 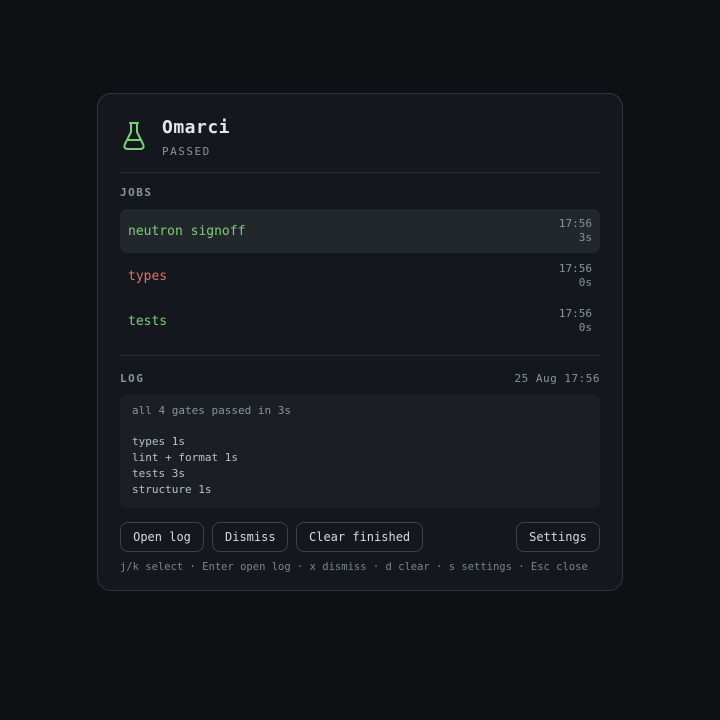 What do you see at coordinates (185, 457) in the screenshot?
I see `log-line: lint + format 1s` at bounding box center [185, 457].